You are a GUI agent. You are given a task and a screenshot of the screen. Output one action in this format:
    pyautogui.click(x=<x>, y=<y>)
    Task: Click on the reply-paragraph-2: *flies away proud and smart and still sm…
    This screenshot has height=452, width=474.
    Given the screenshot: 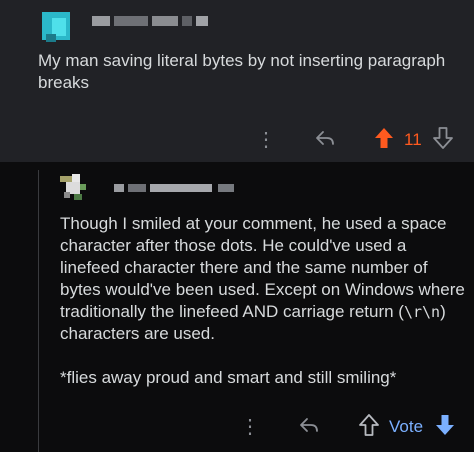 What is the action you would take?
    pyautogui.click(x=228, y=377)
    